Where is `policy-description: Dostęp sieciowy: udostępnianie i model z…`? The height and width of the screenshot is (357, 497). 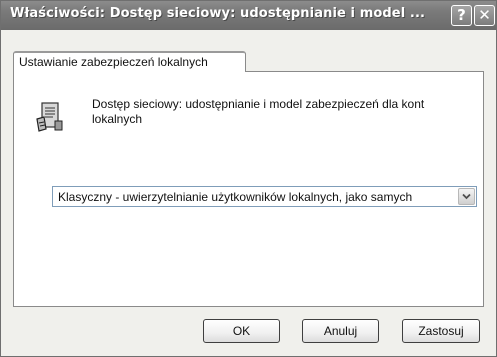
policy-description: Dostęp sieciowy: udostępnianie i model z… is located at coordinates (258, 111).